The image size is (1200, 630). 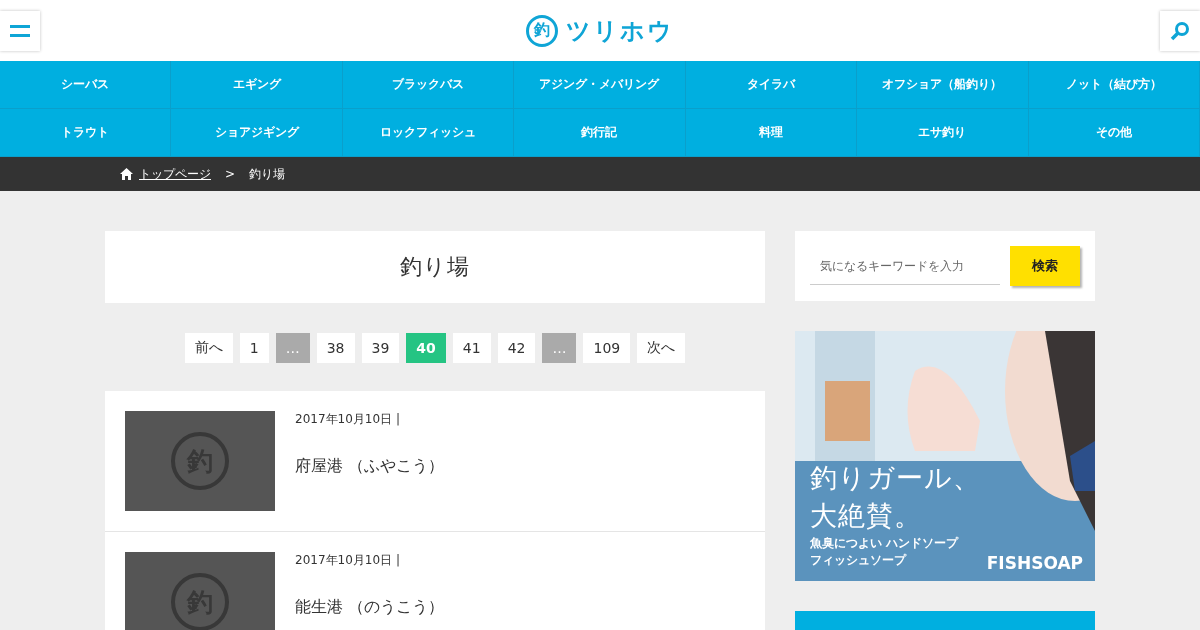 I want to click on nav-item: アジング・メバリング, so click(x=600, y=85).